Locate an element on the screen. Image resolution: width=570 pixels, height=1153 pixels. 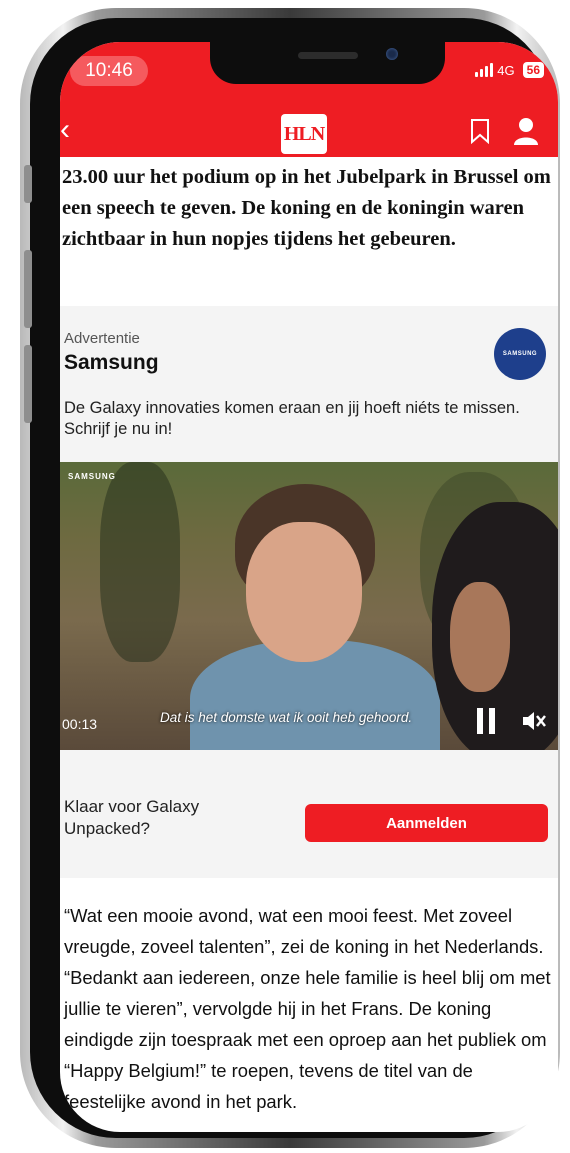
video-brand-watermark: SAMSUNG is located at coordinates (92, 476).